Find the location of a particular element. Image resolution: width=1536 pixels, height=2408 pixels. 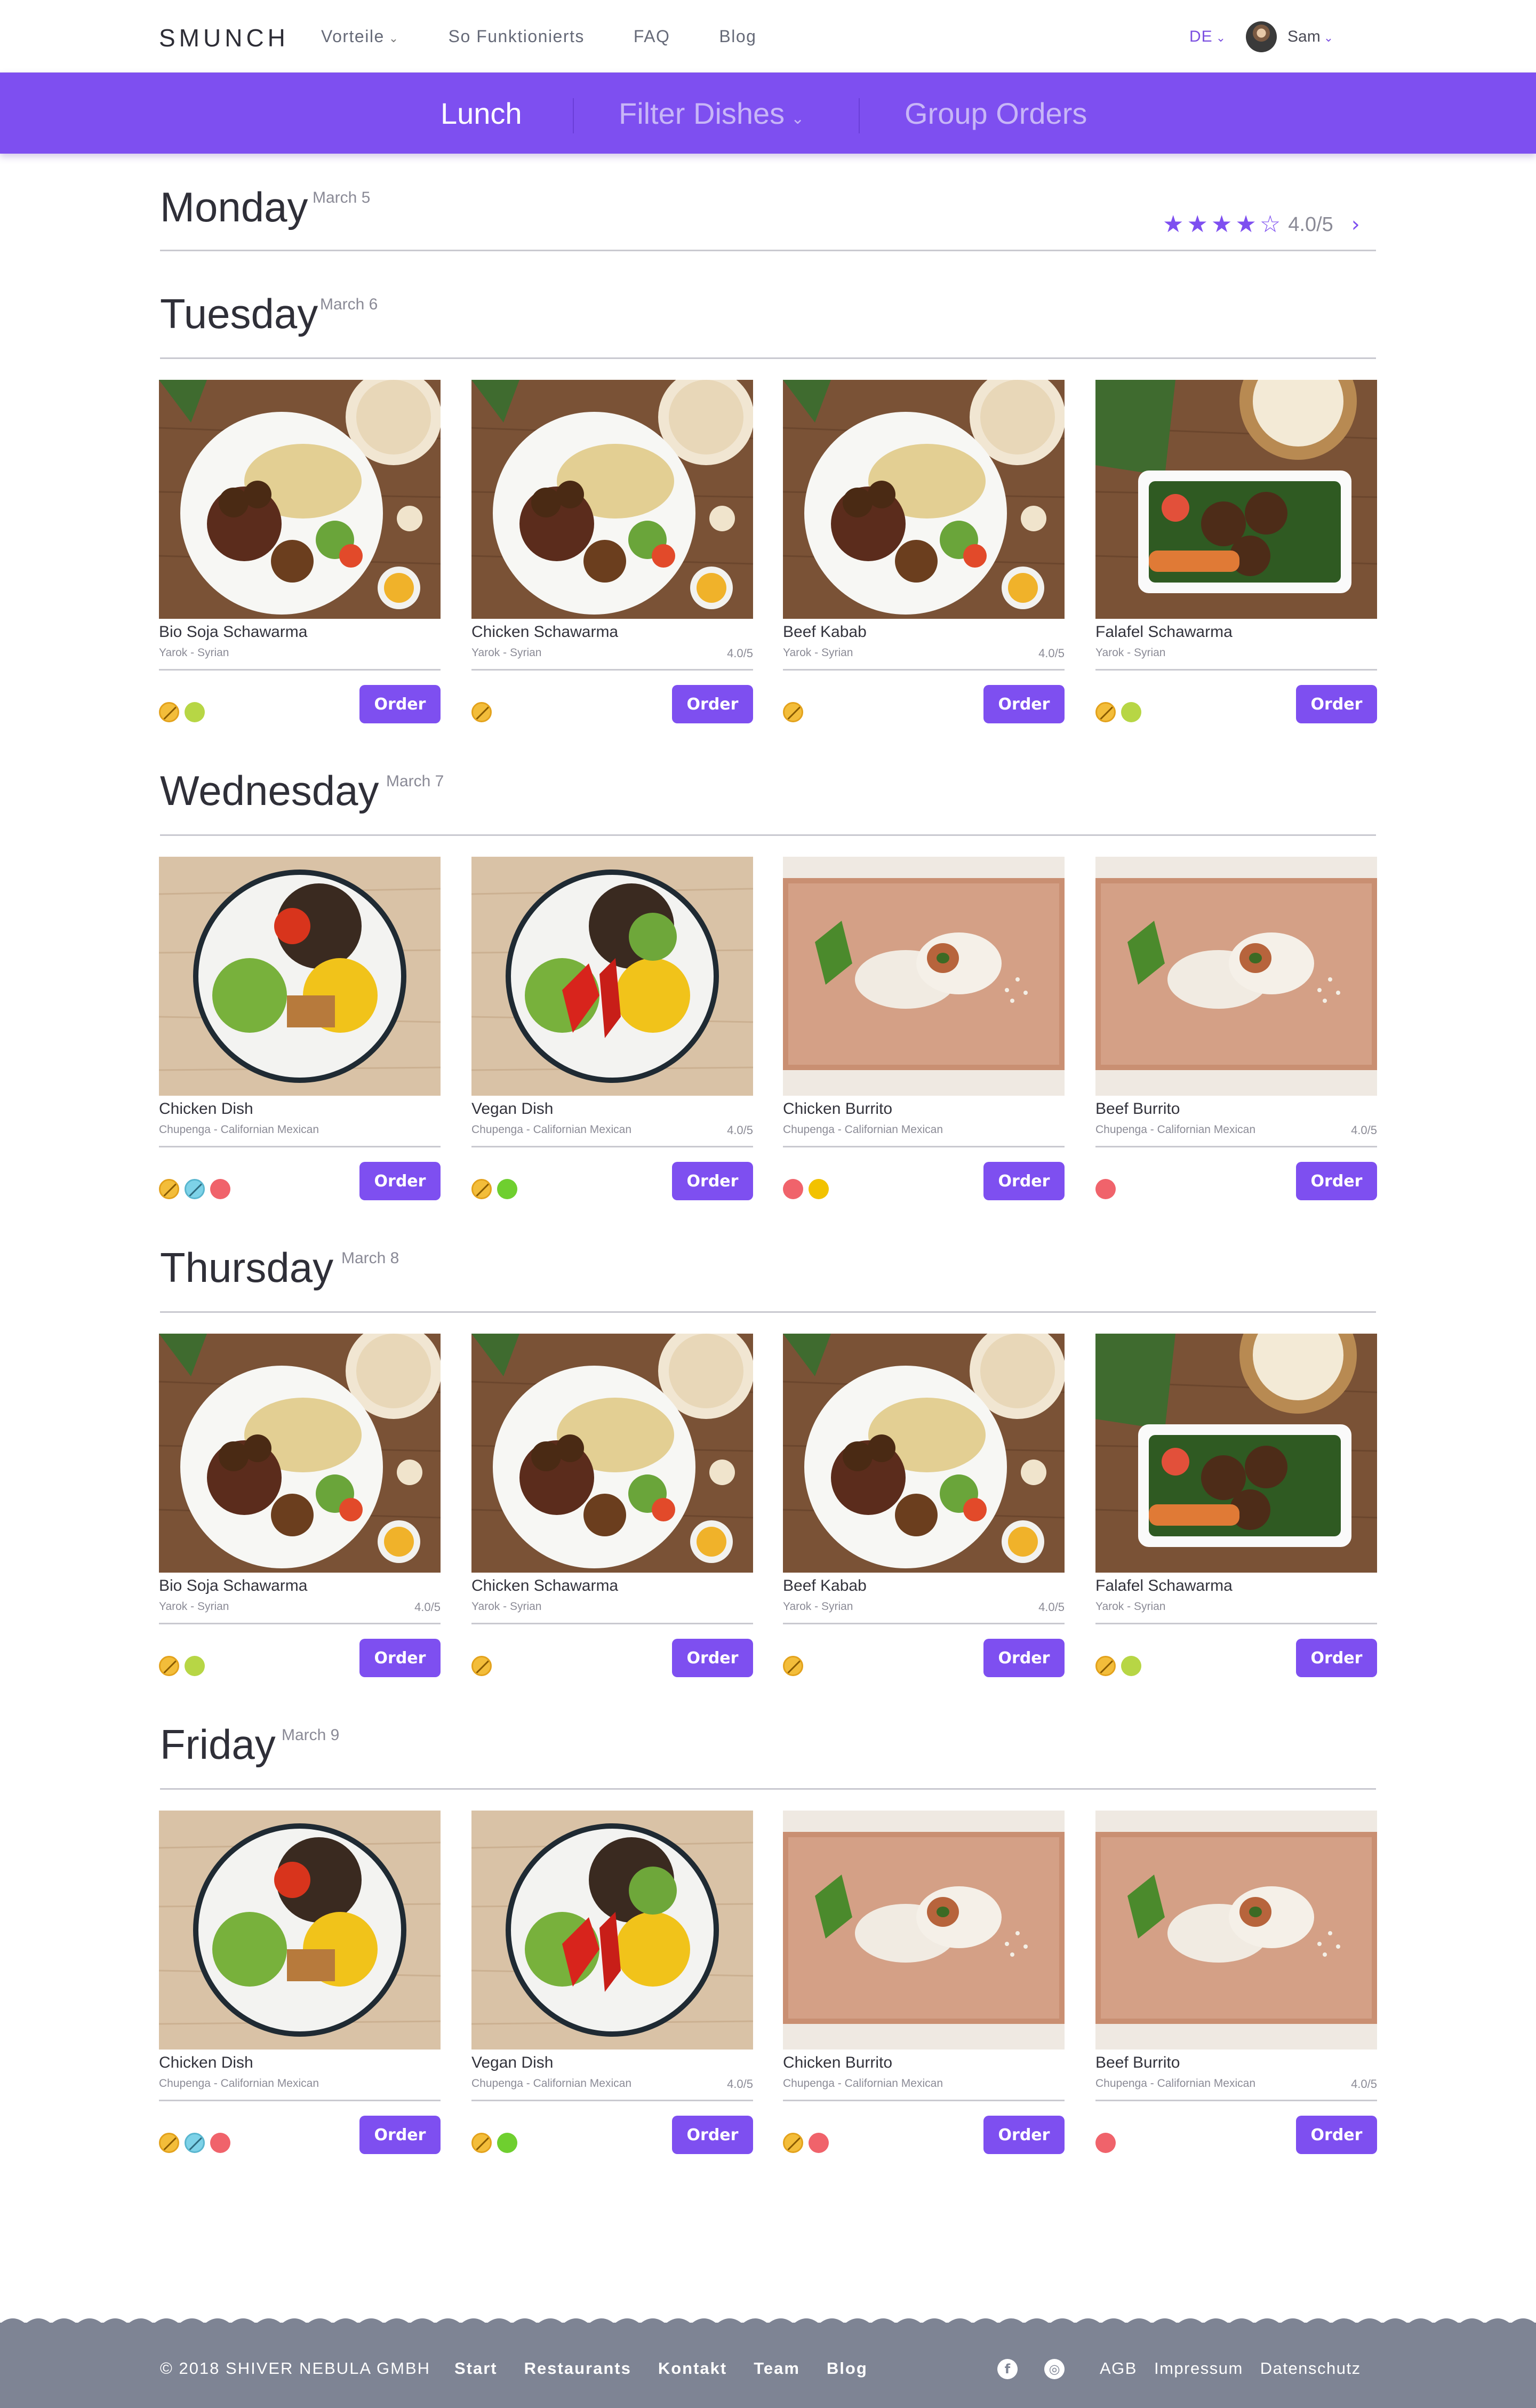

nav-vorteile: Vorteile ⌄ is located at coordinates (360, 36).